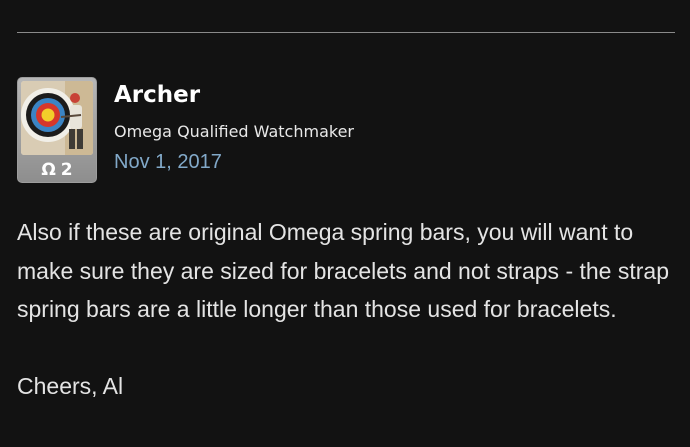  What do you see at coordinates (48, 169) in the screenshot?
I see `omega-icon: Ω` at bounding box center [48, 169].